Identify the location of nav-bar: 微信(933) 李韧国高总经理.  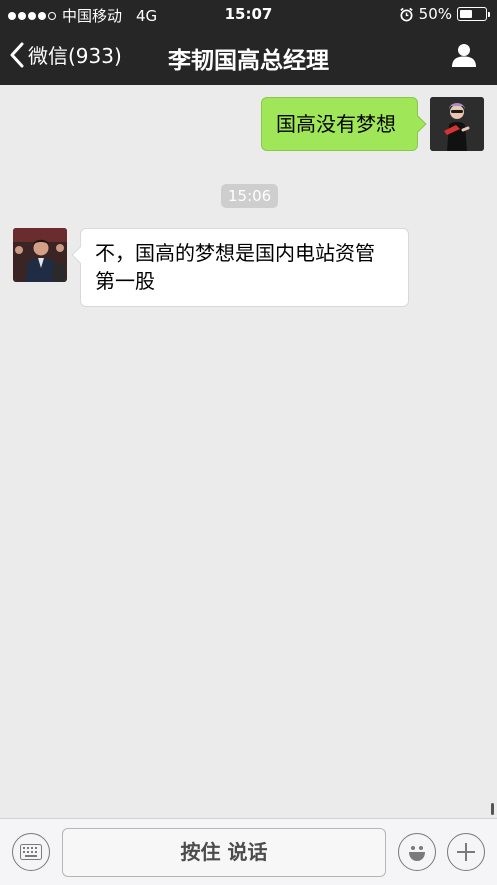
(248, 56).